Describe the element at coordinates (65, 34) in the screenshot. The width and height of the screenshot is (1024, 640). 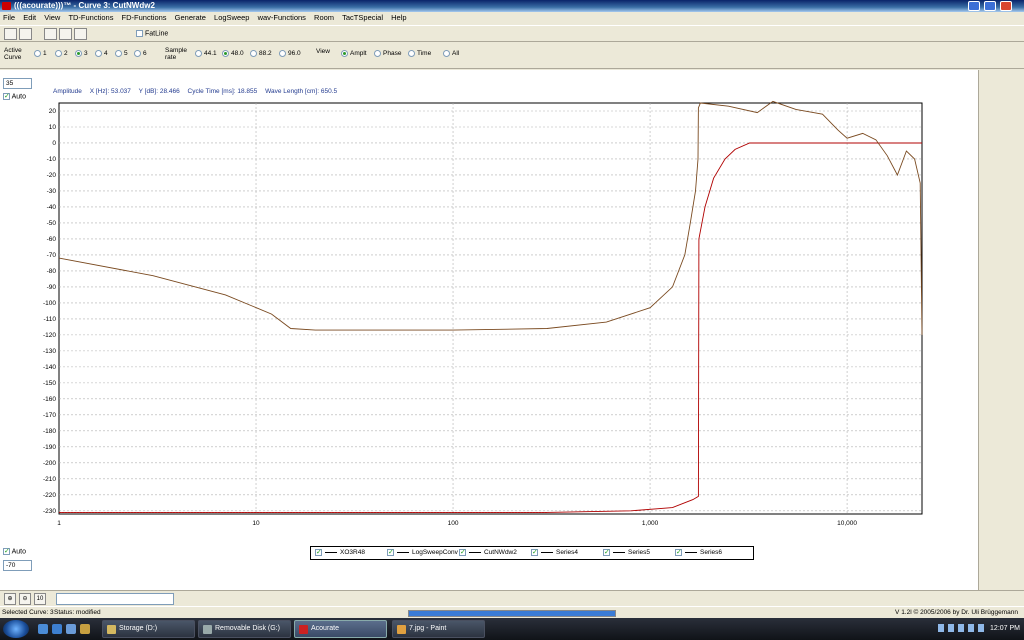
I see `delete-all-icon` at that location.